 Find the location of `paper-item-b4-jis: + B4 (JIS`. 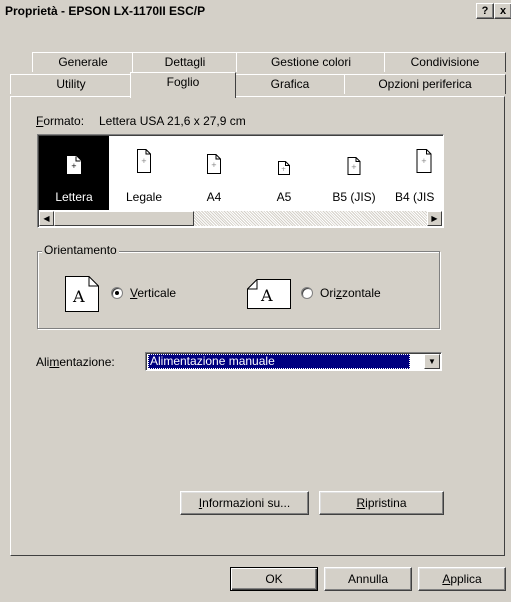

paper-item-b4-jis: + B4 (JIS is located at coordinates (416, 173).